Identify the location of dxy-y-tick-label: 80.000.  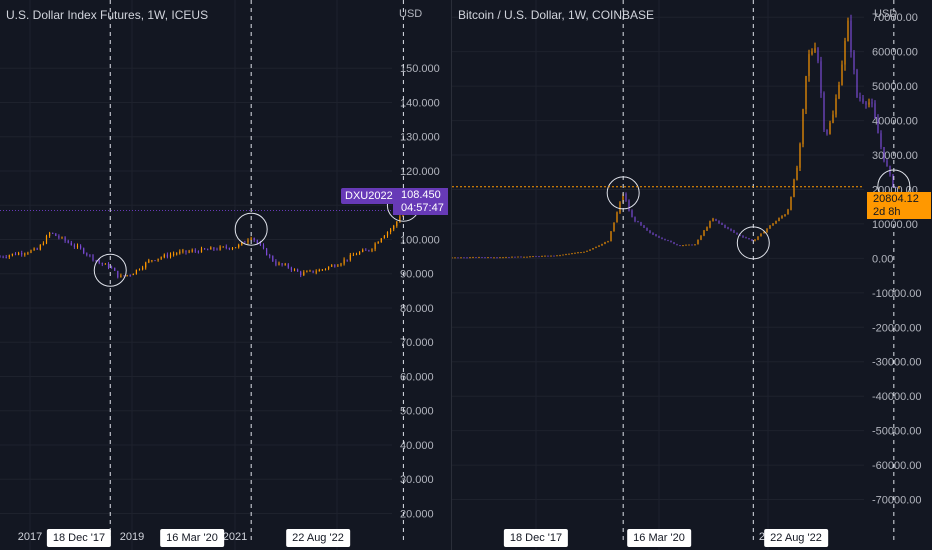
(417, 309).